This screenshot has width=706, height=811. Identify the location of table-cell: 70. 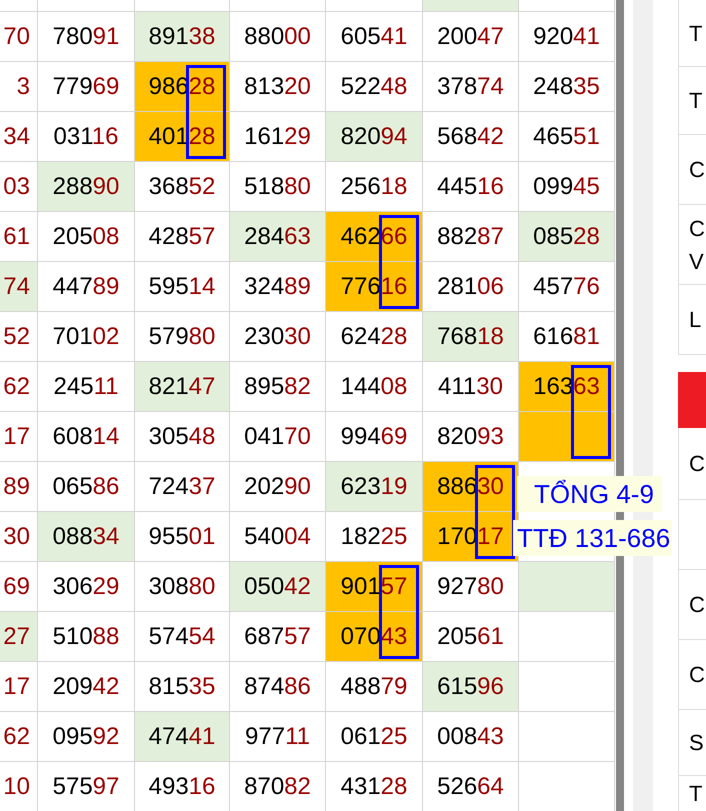
(19, 37).